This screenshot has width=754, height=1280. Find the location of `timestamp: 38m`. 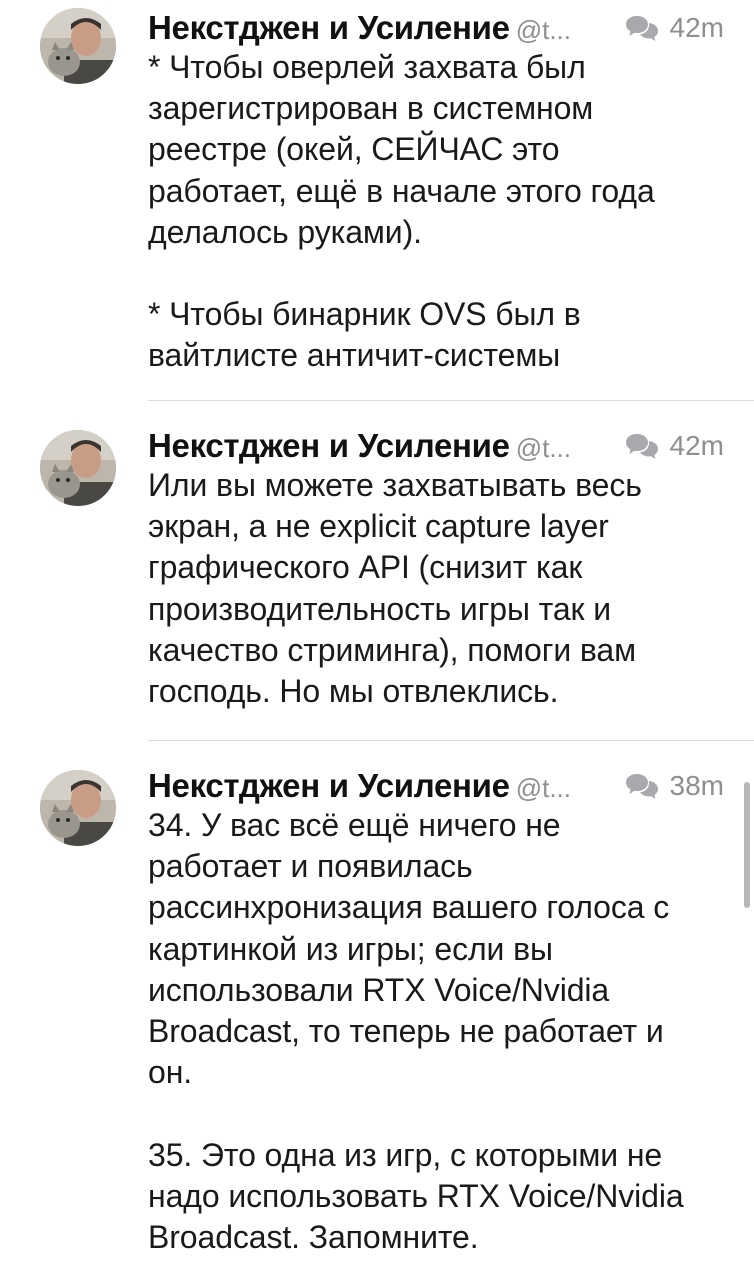

timestamp: 38m is located at coordinates (696, 785).